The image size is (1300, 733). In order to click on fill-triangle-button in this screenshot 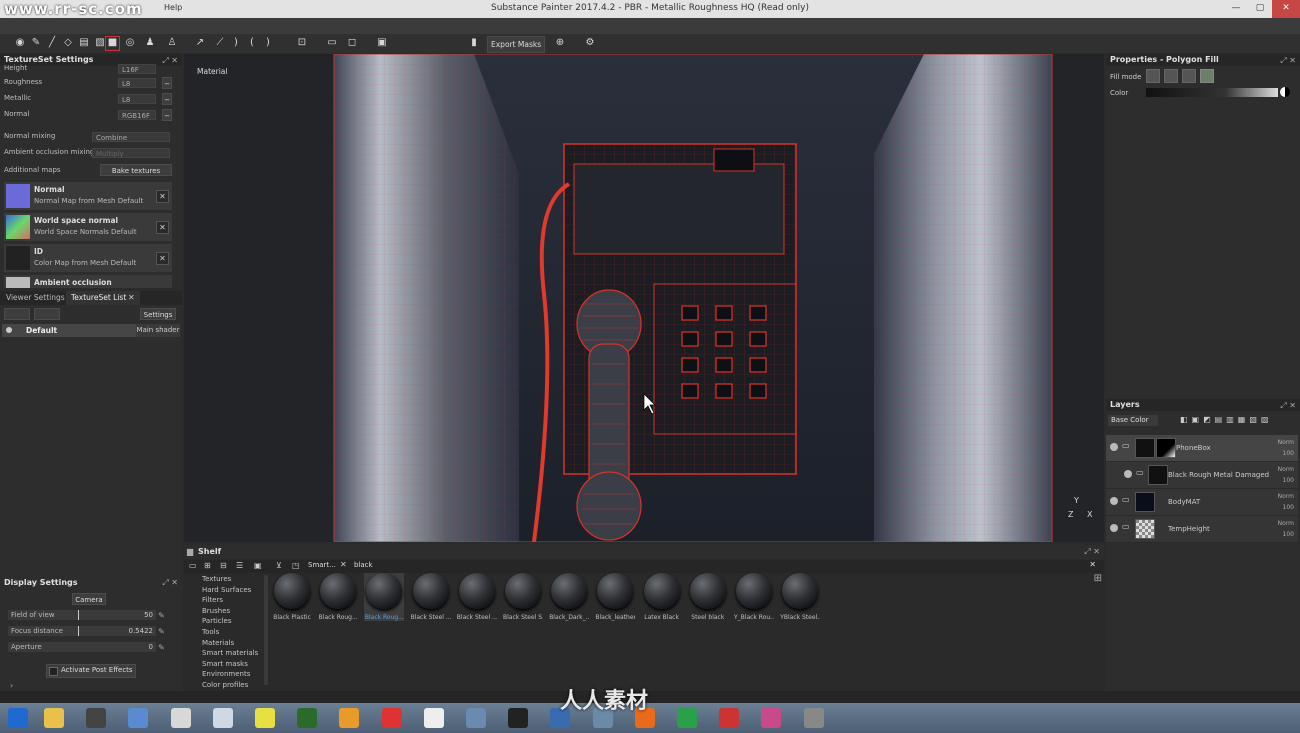, I will do `click(1153, 76)`.